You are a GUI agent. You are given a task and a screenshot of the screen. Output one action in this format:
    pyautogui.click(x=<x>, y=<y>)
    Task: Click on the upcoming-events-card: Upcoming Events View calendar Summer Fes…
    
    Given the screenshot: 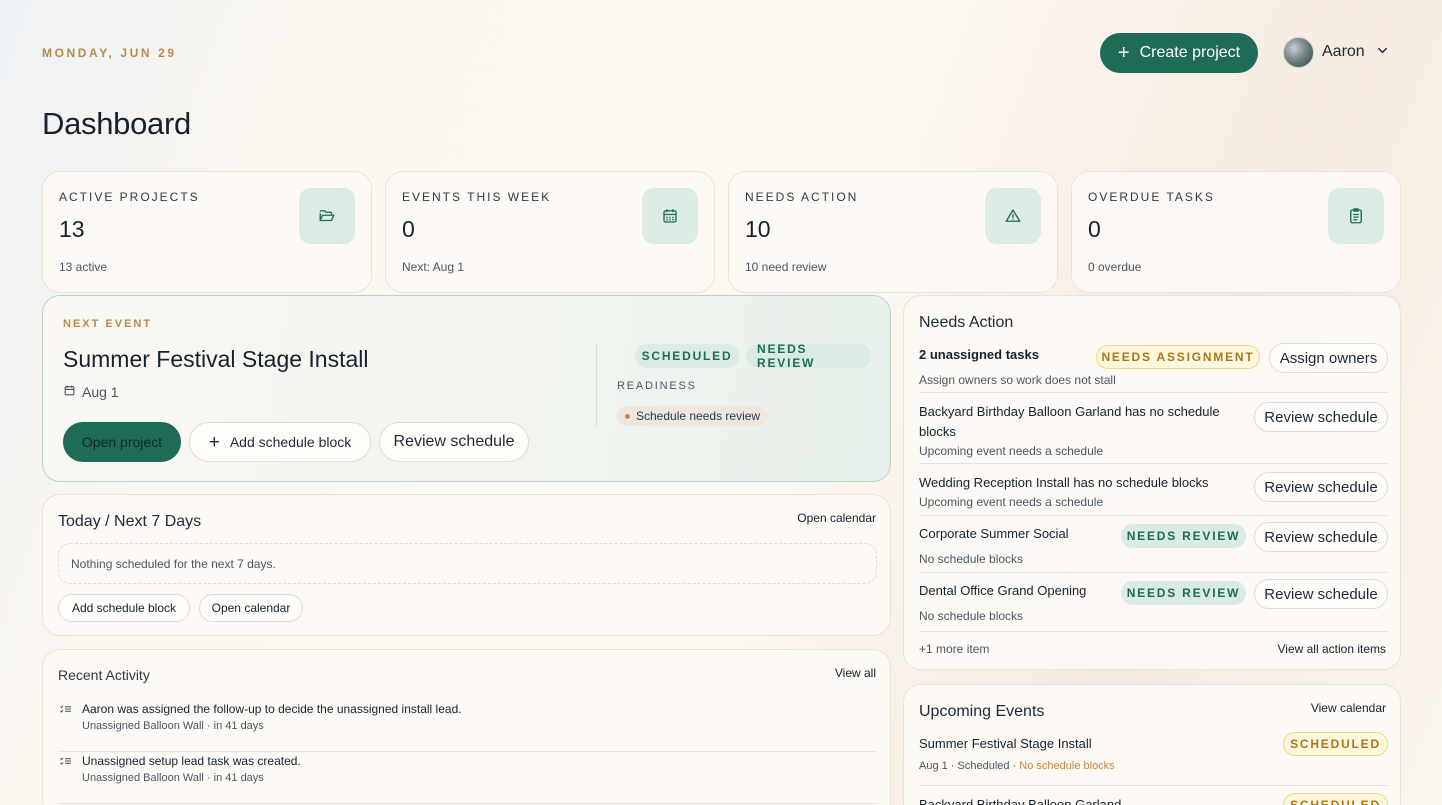 What is the action you would take?
    pyautogui.click(x=1152, y=744)
    